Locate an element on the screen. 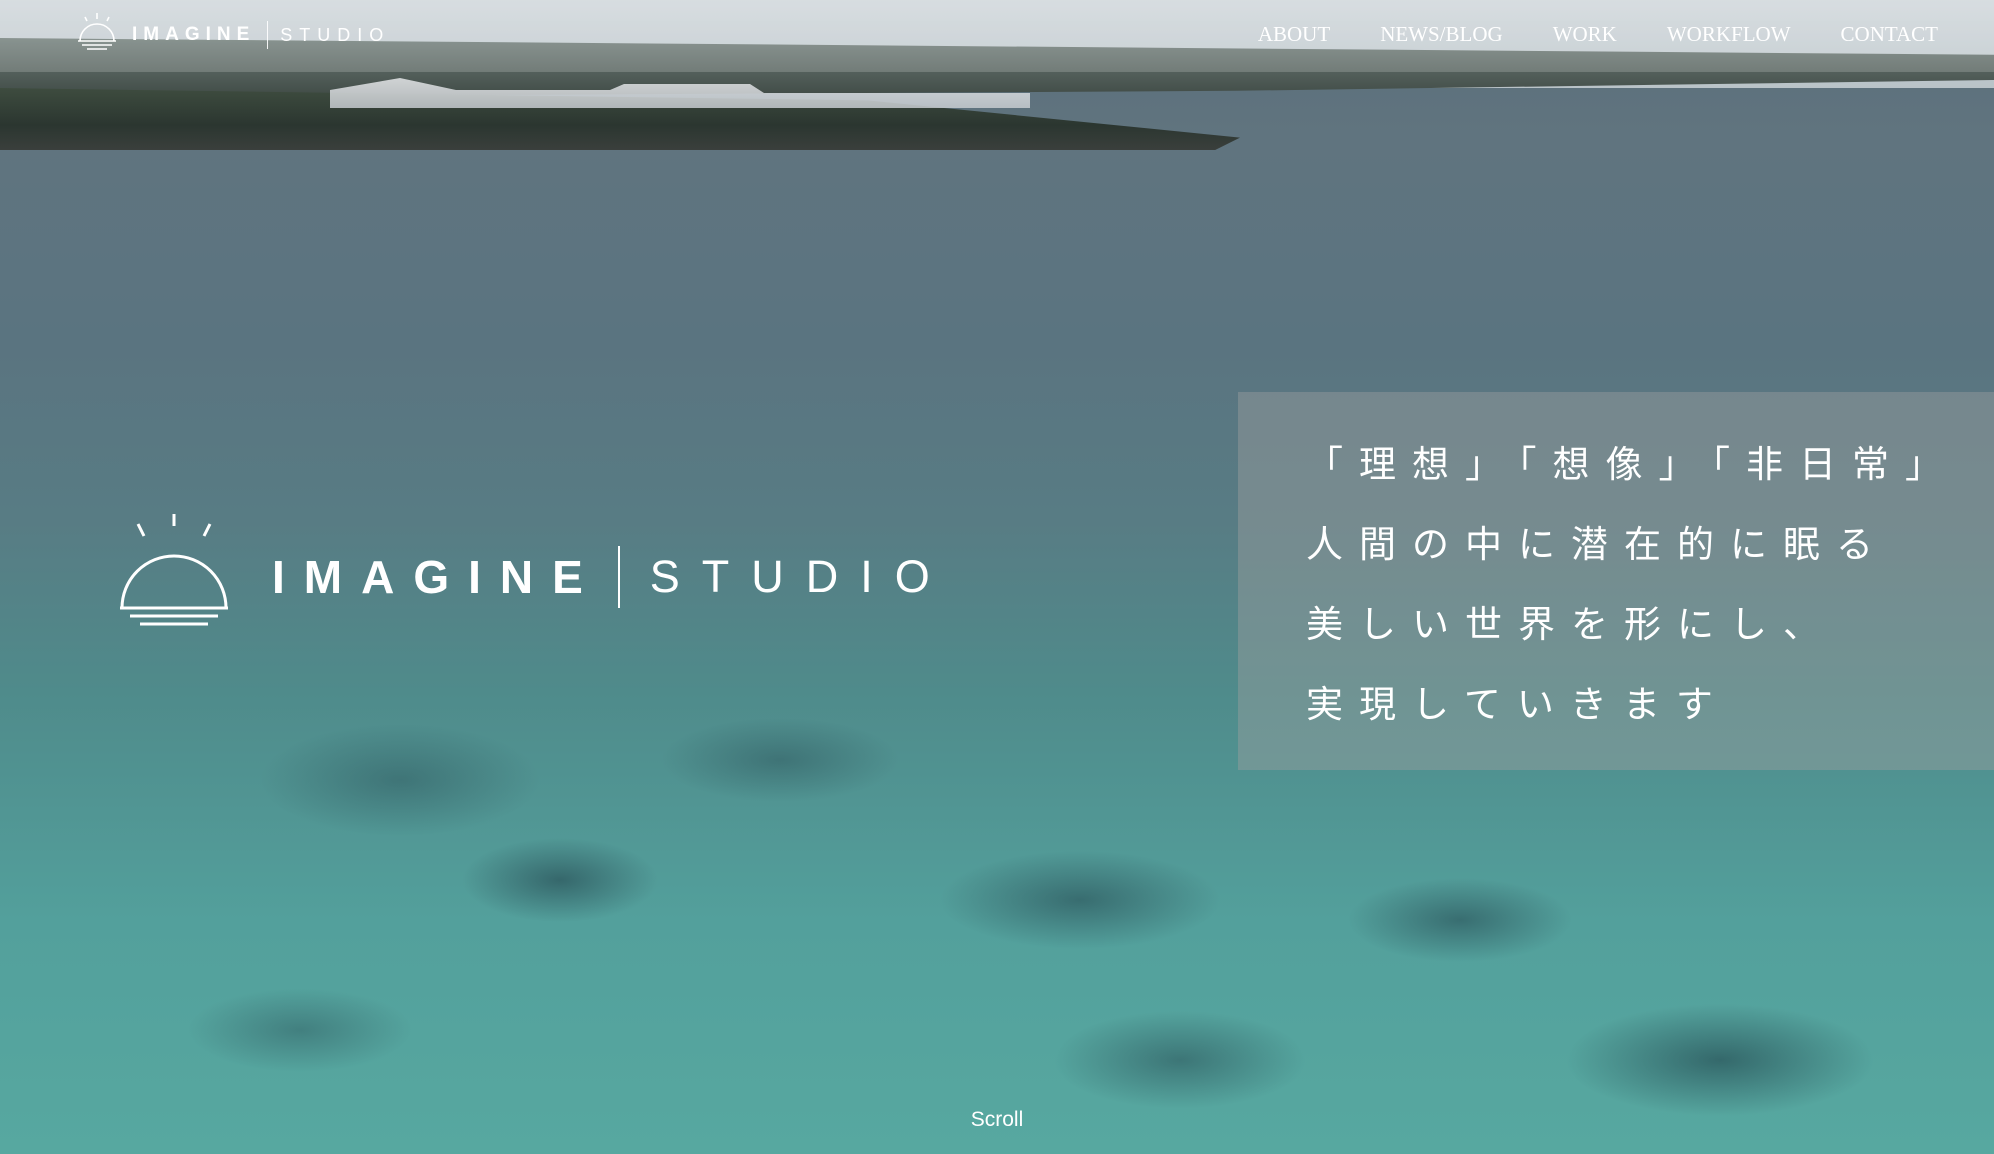  hero-logo: IMAGINE STUDIO is located at coordinates (535, 577).